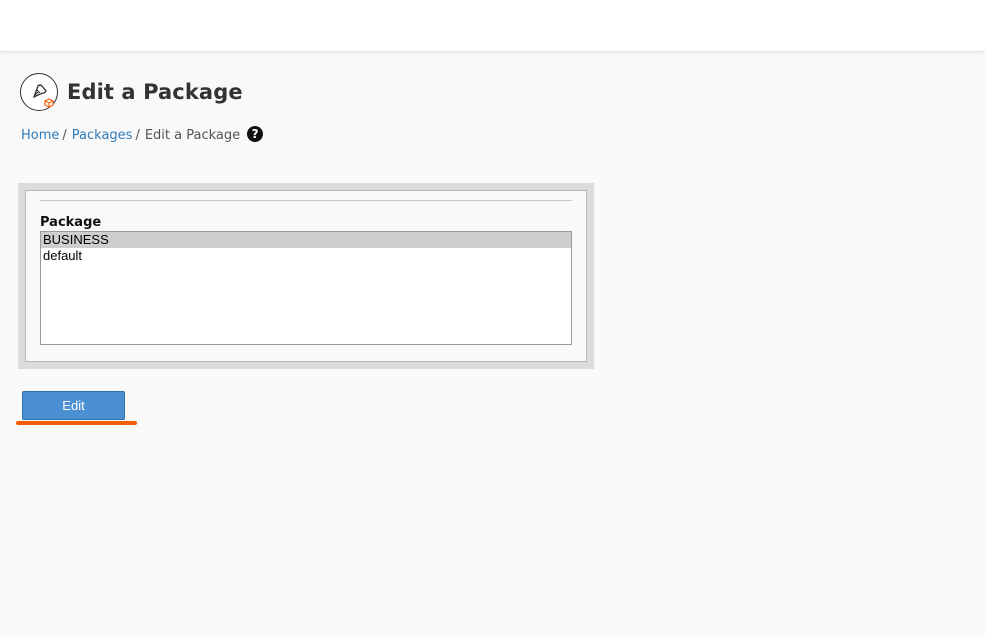  Describe the element at coordinates (71, 222) in the screenshot. I see `package-label: Package` at that location.